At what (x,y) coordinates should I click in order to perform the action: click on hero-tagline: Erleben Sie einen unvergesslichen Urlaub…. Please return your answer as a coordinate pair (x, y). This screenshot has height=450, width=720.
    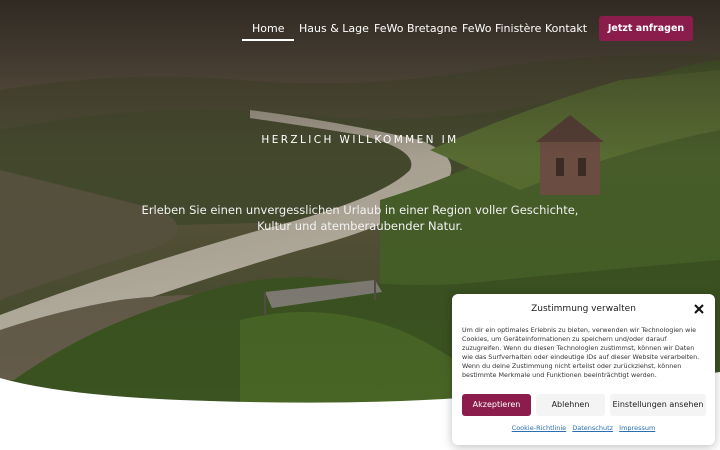
    Looking at the image, I should click on (360, 218).